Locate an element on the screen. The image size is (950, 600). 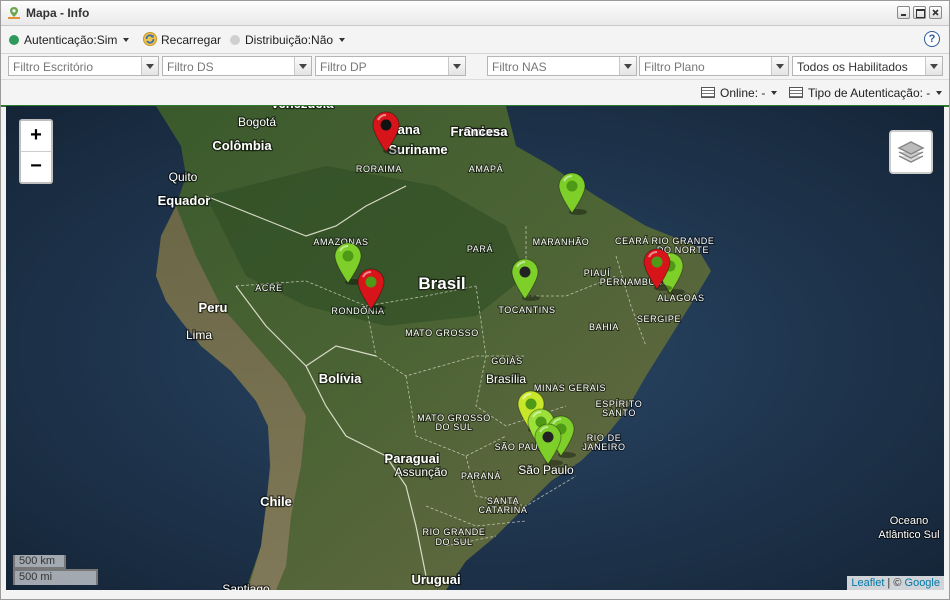
reload-button: Recarregar is located at coordinates (181, 39).